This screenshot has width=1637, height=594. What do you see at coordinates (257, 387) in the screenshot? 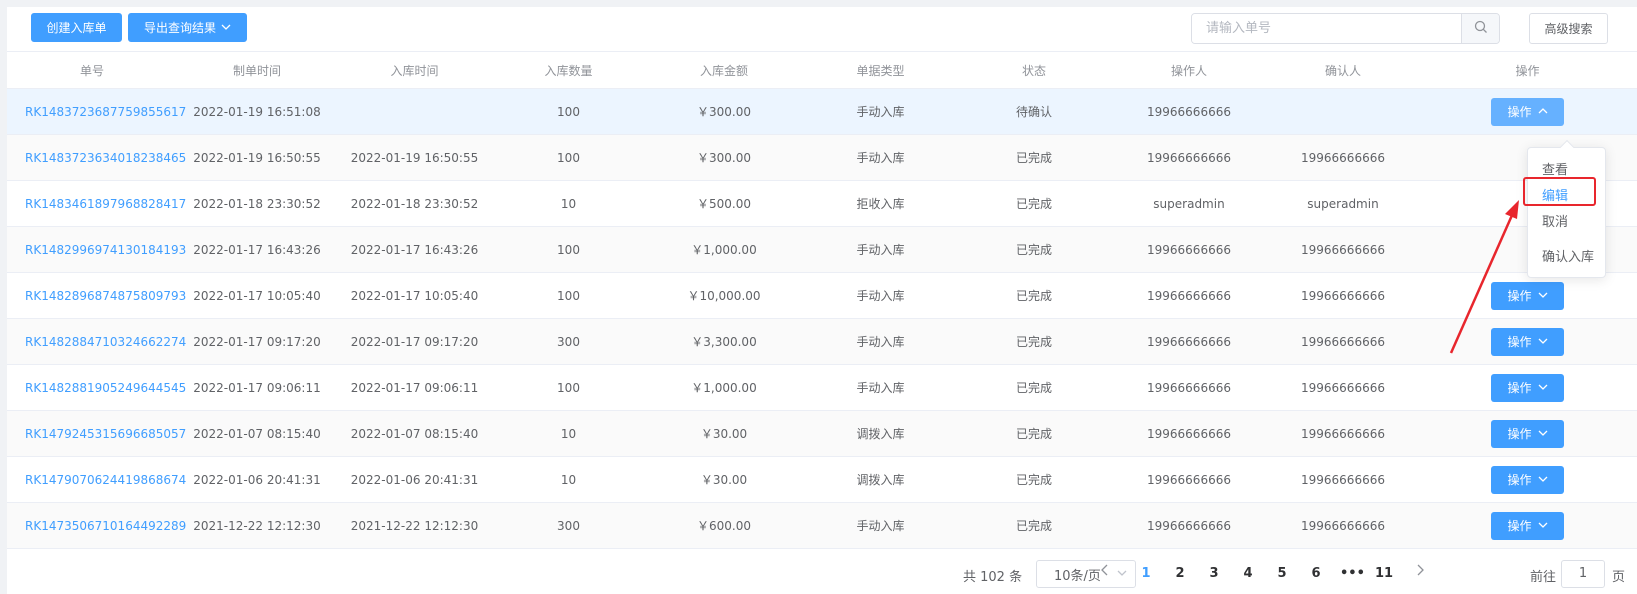
I see `created-time: 2022-01-17 09:06:11` at bounding box center [257, 387].